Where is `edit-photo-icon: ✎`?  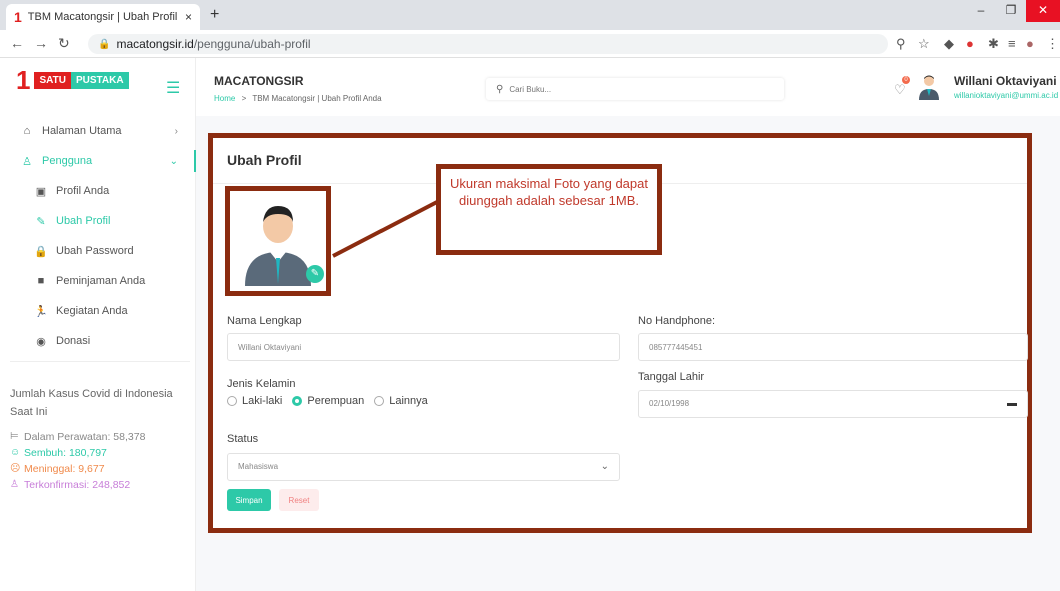 edit-photo-icon: ✎ is located at coordinates (315, 274).